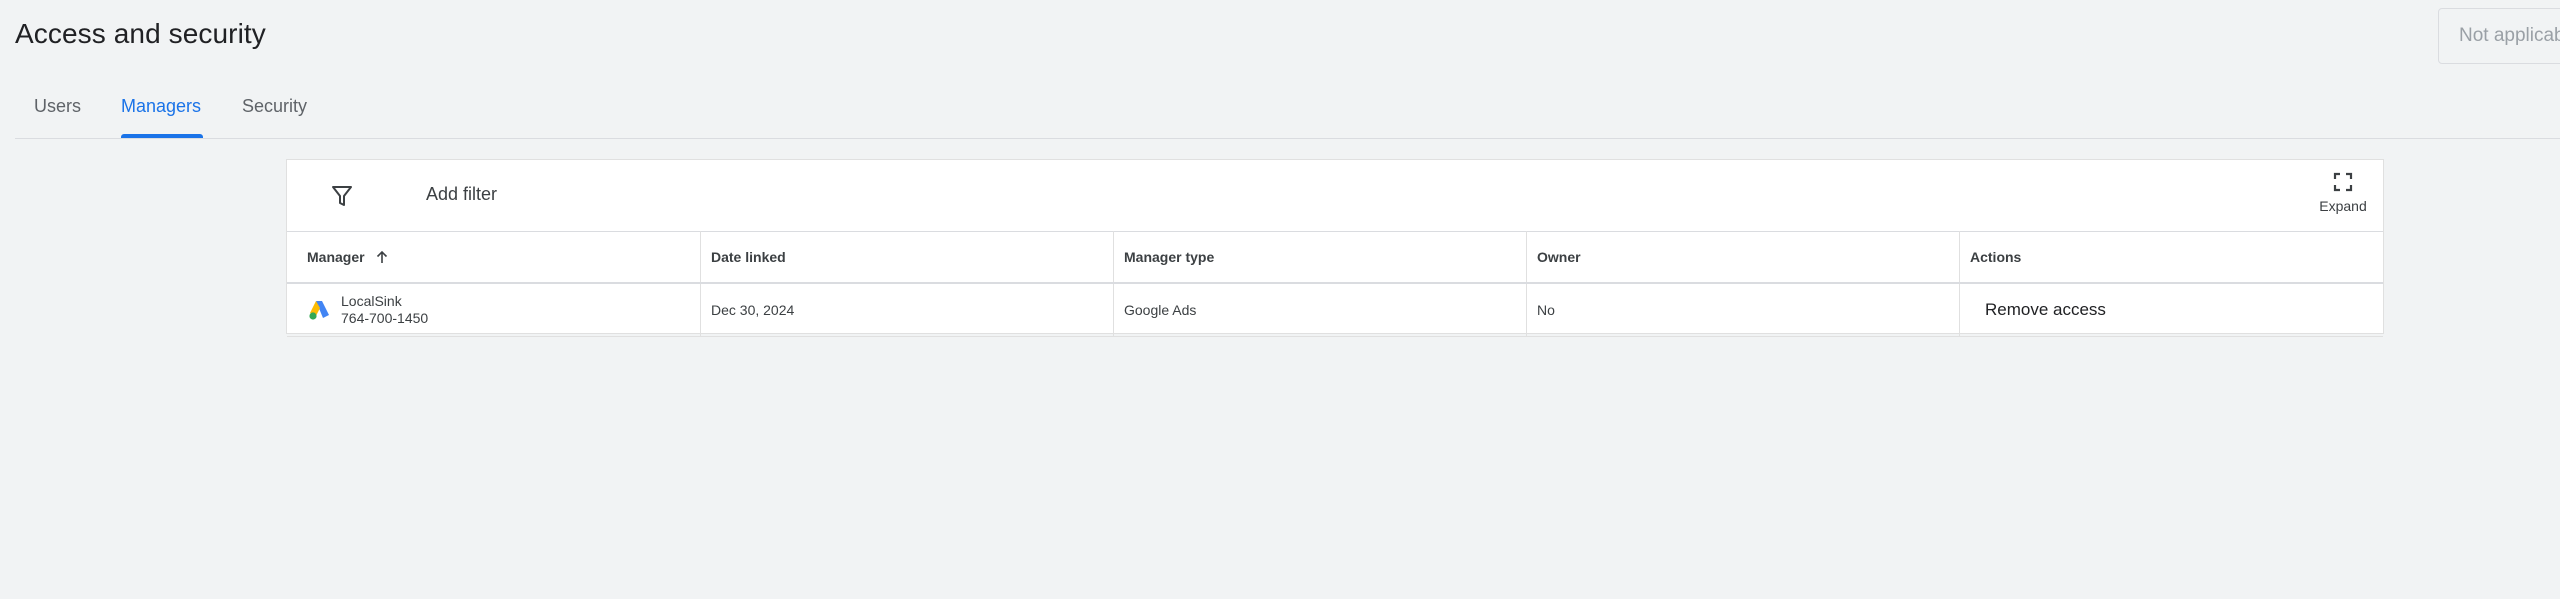 This screenshot has width=2560, height=599. What do you see at coordinates (2343, 206) in the screenshot?
I see `expand-label: Expand` at bounding box center [2343, 206].